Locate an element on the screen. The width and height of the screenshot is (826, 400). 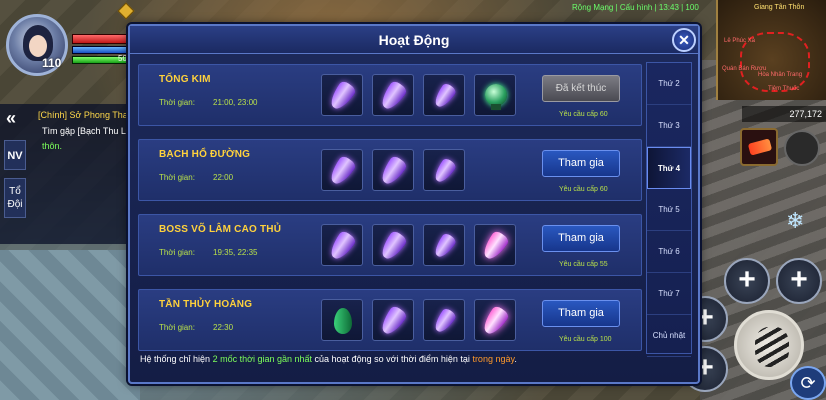
green-leaf-icon is located at coordinates (343, 321).